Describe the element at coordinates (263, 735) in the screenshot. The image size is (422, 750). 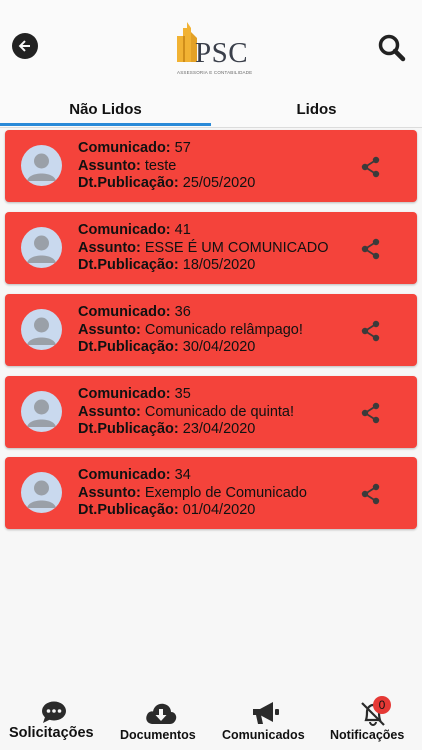
I see `nav-label-comunicados: Comunicados` at that location.